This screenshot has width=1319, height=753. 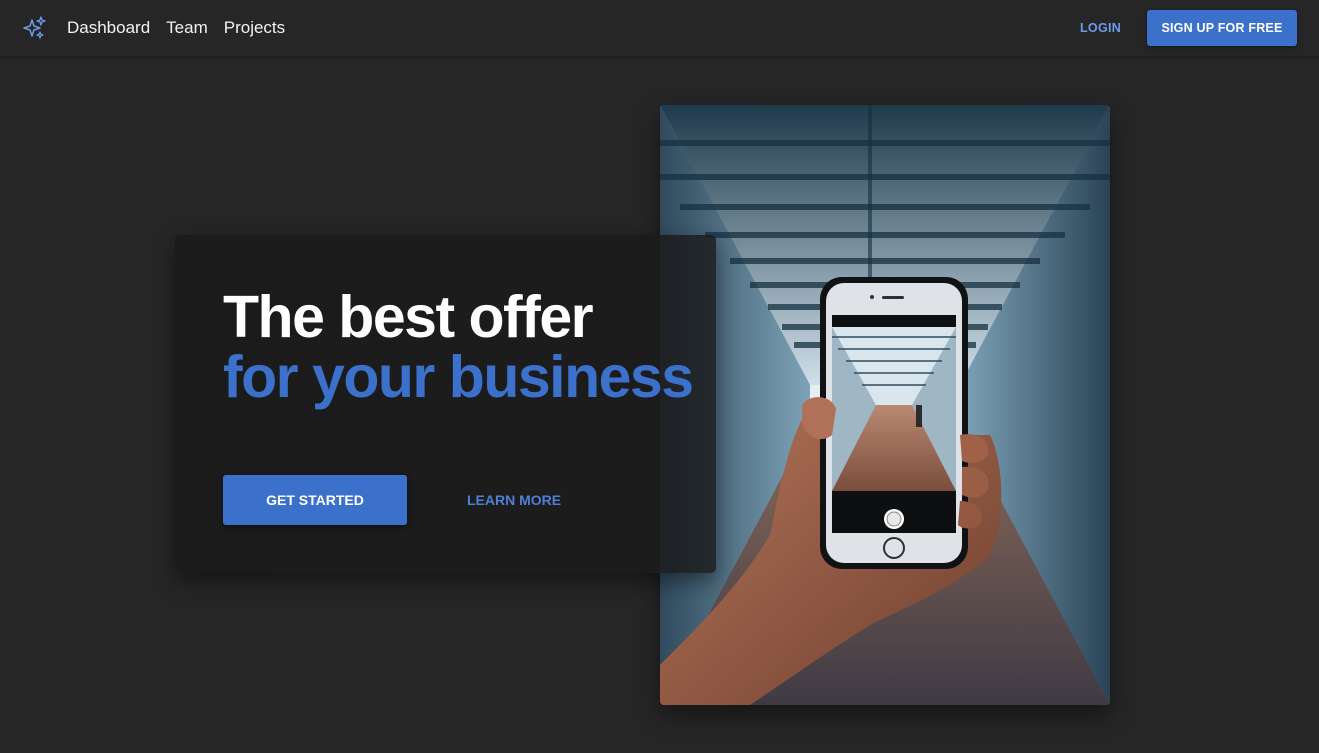 What do you see at coordinates (35, 28) in the screenshot?
I see `sparkles-icon` at bounding box center [35, 28].